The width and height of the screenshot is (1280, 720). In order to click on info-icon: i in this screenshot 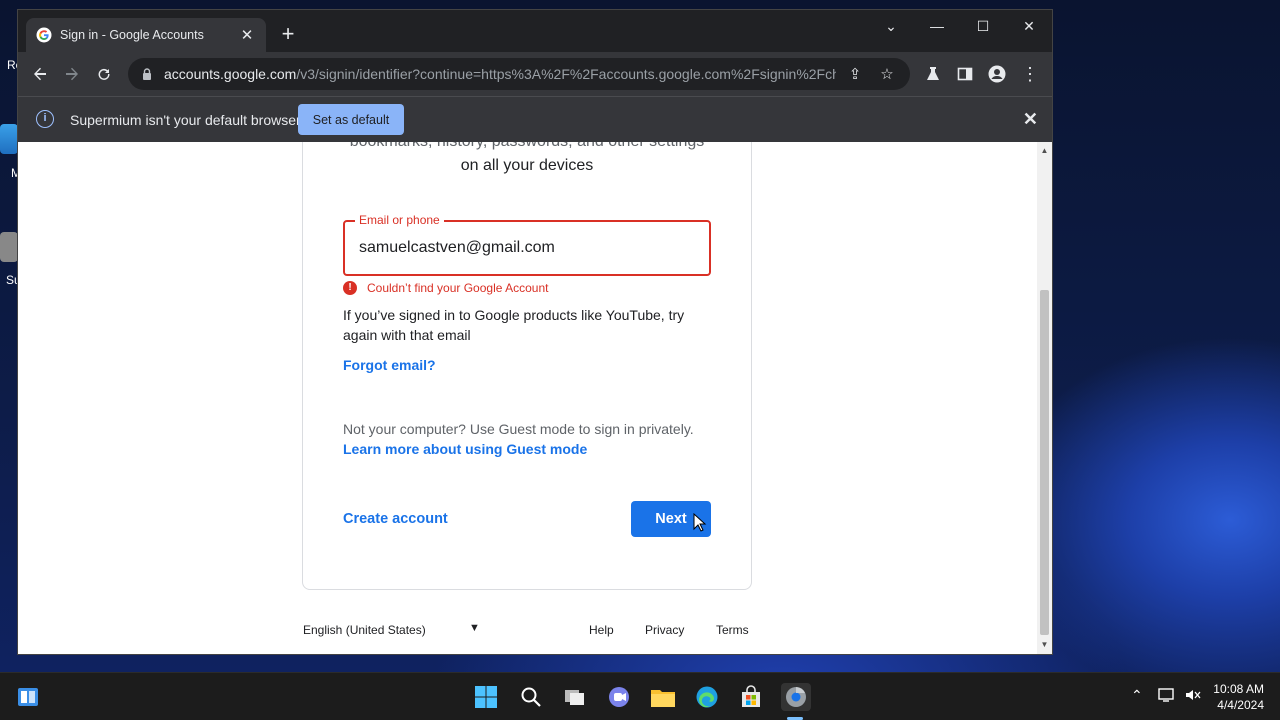, I will do `click(45, 119)`.